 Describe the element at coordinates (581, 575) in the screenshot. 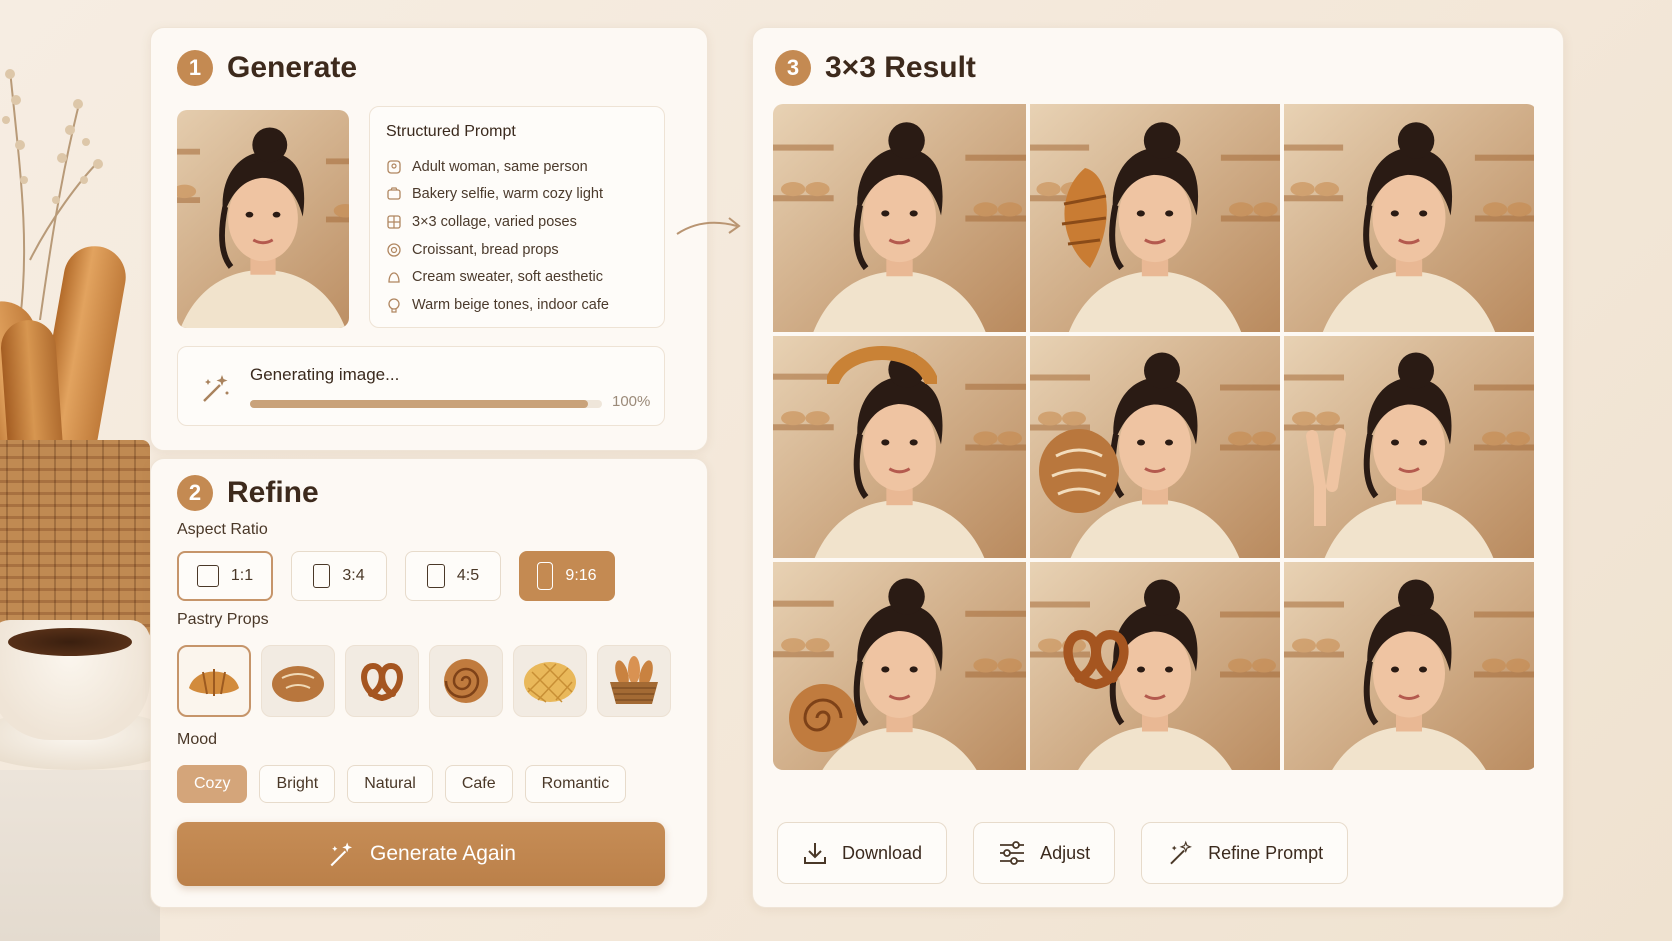

I see `ratio-label: 9:16` at that location.